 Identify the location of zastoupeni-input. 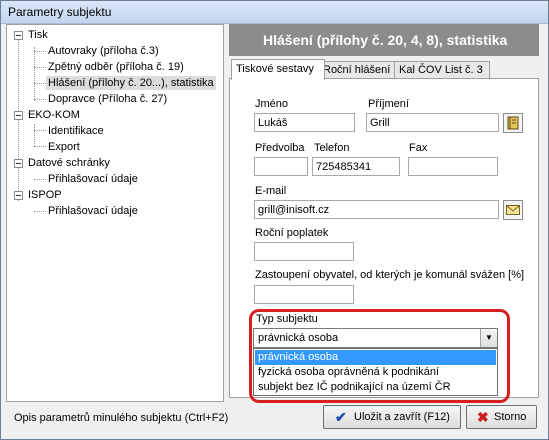
(304, 294).